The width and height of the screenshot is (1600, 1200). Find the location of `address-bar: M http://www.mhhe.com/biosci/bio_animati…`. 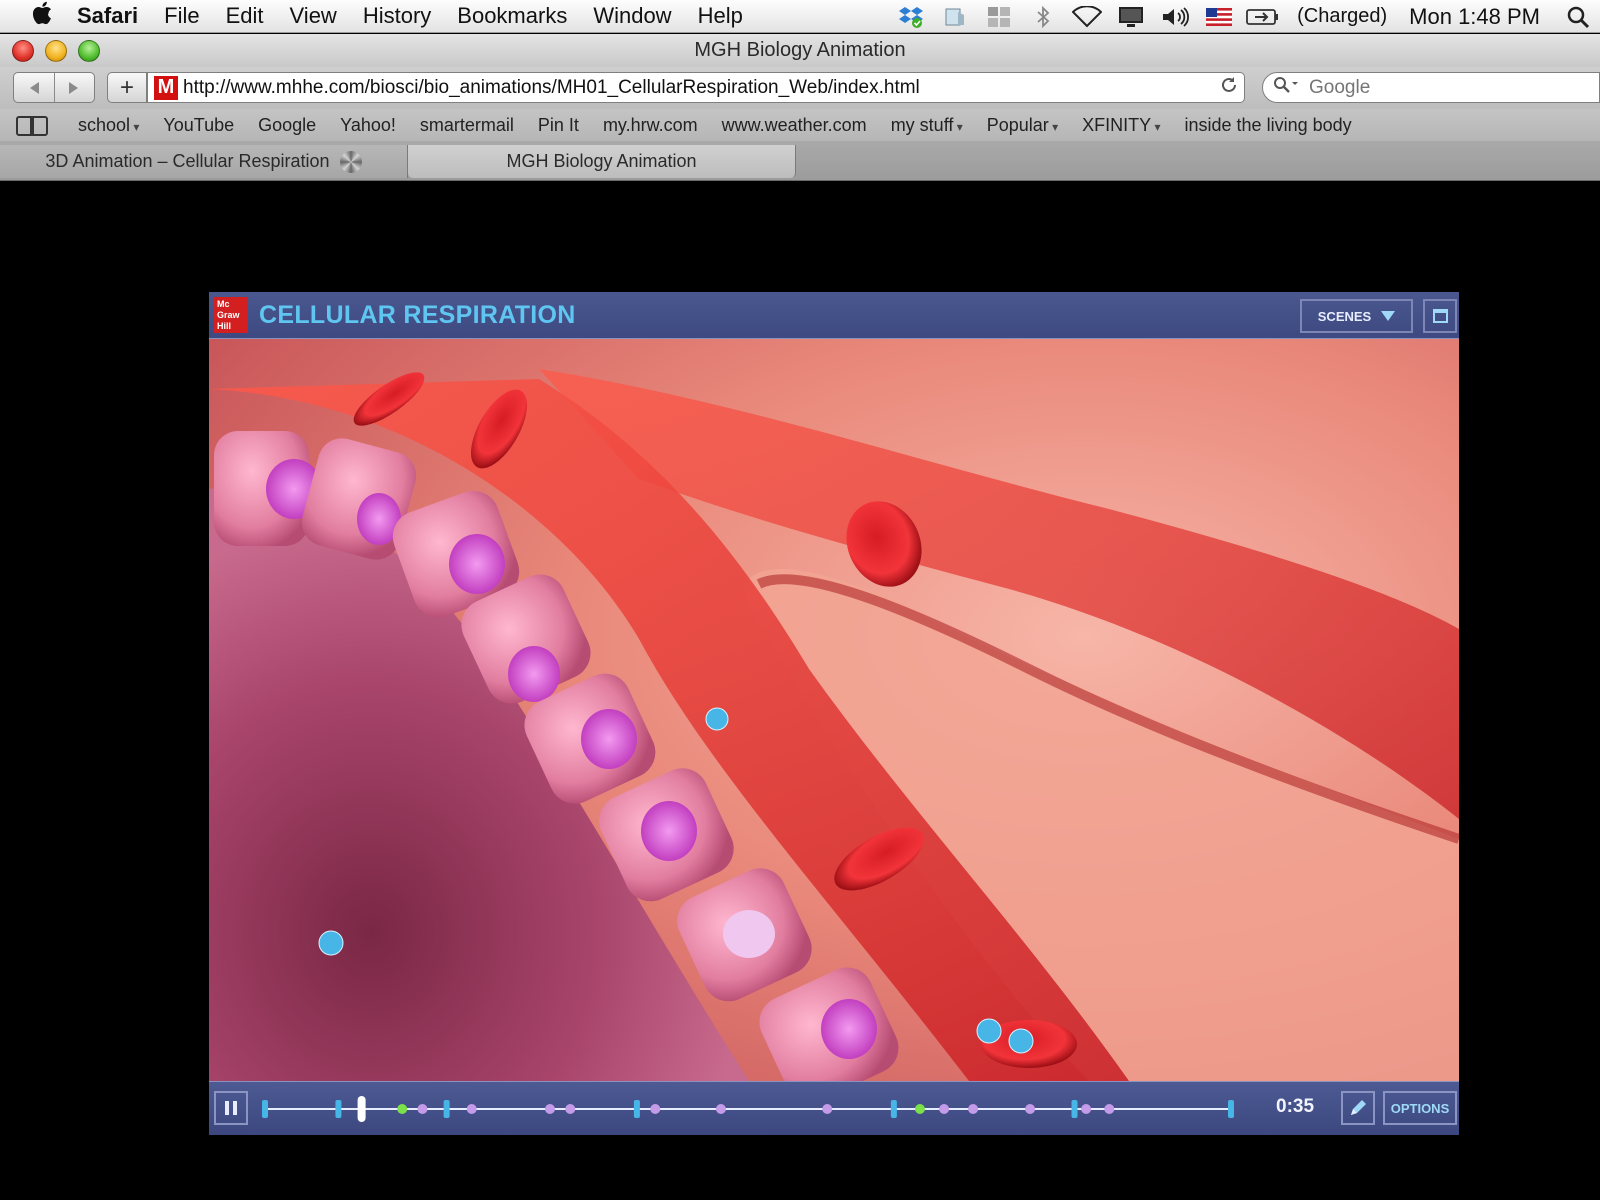

address-bar: M http://www.mhhe.com/biosci/bio_animati… is located at coordinates (696, 87).